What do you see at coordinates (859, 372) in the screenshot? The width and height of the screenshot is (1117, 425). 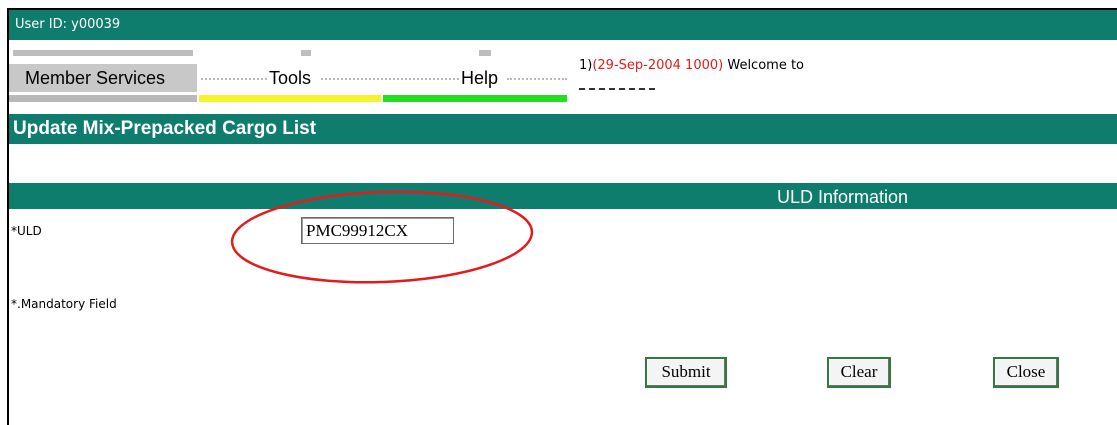 I see `clear-button: Clear` at bounding box center [859, 372].